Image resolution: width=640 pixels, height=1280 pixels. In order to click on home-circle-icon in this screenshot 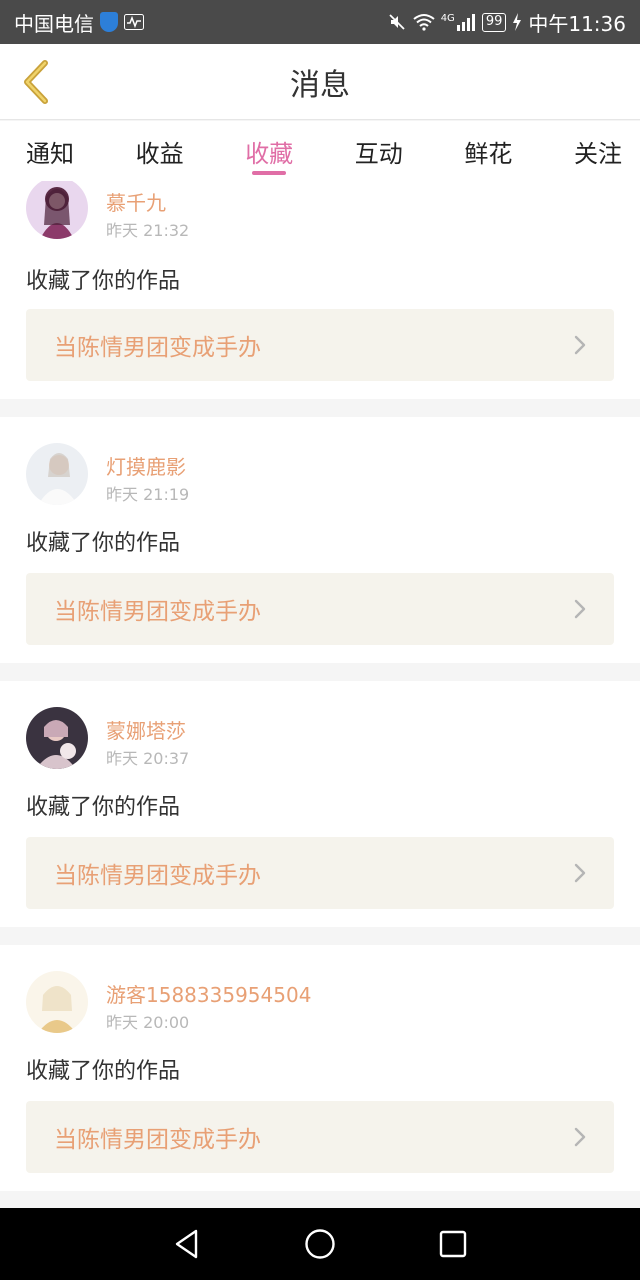, I will do `click(320, 1244)`.